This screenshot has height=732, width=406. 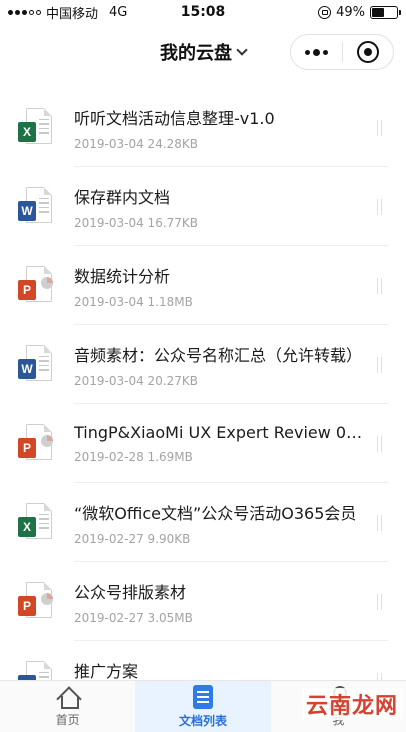 I want to click on file-name: TingP&XiaoMi UX Expert Review 0125, so click(x=223, y=432).